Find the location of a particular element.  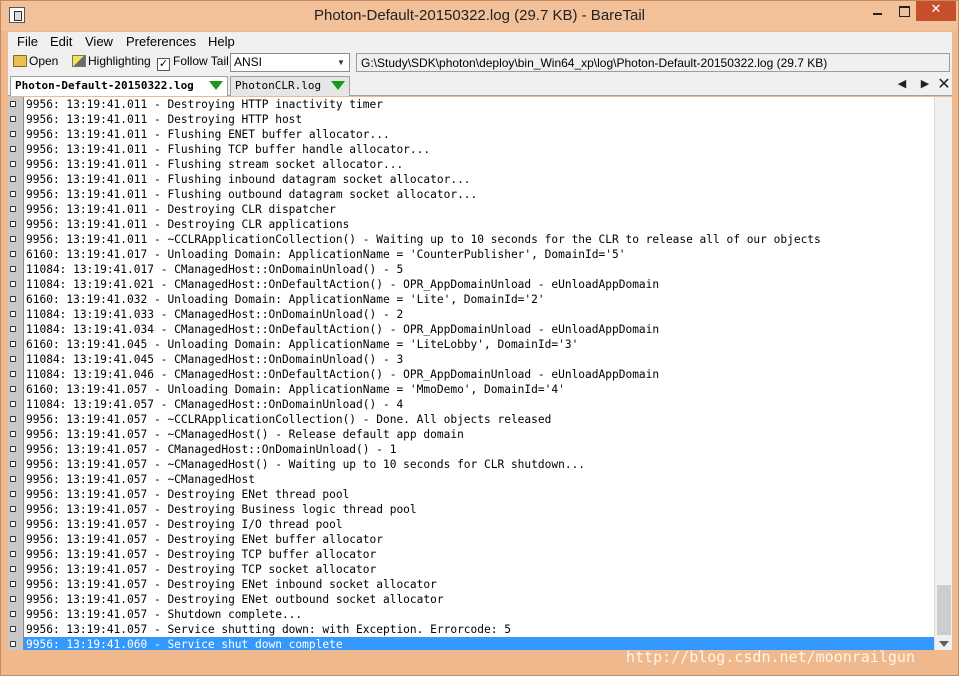

tab-photonclr-log: PhotonCLR.log is located at coordinates (290, 86).